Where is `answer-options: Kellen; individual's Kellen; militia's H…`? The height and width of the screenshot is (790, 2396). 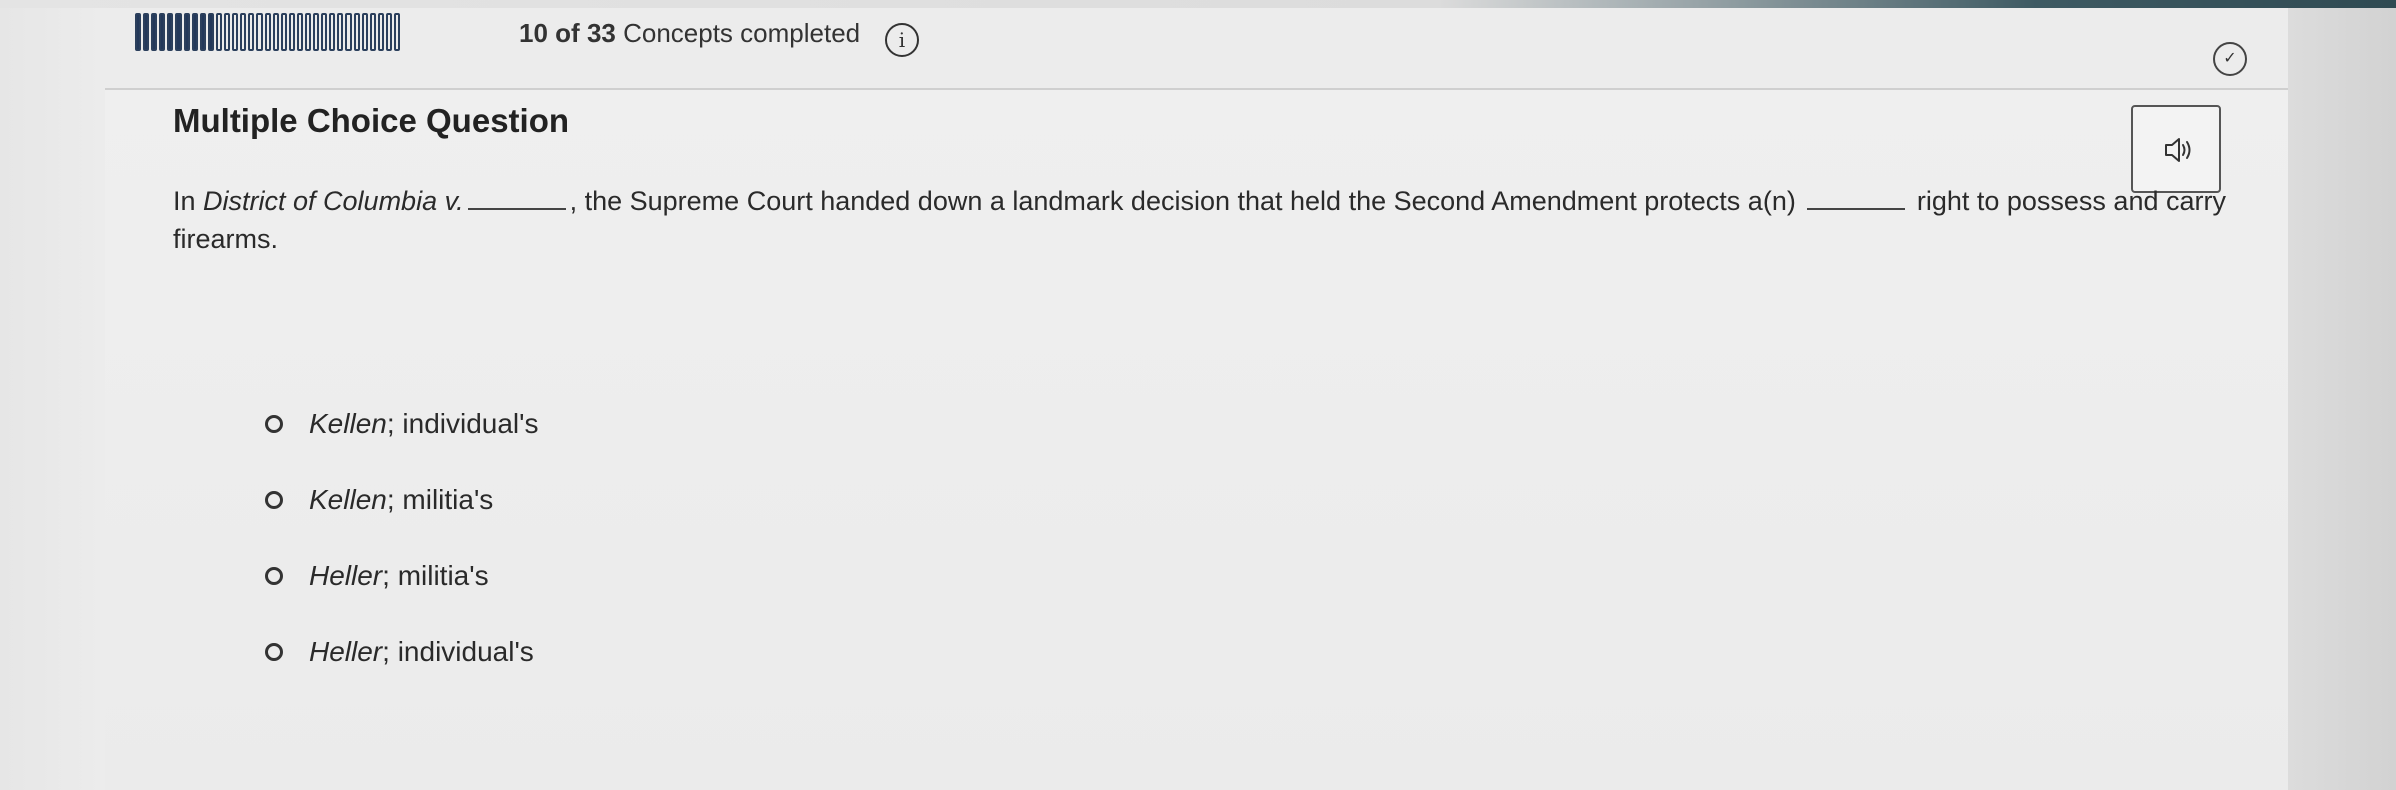
answer-options: Kellen; individual's Kellen; militia's H… is located at coordinates (402, 558).